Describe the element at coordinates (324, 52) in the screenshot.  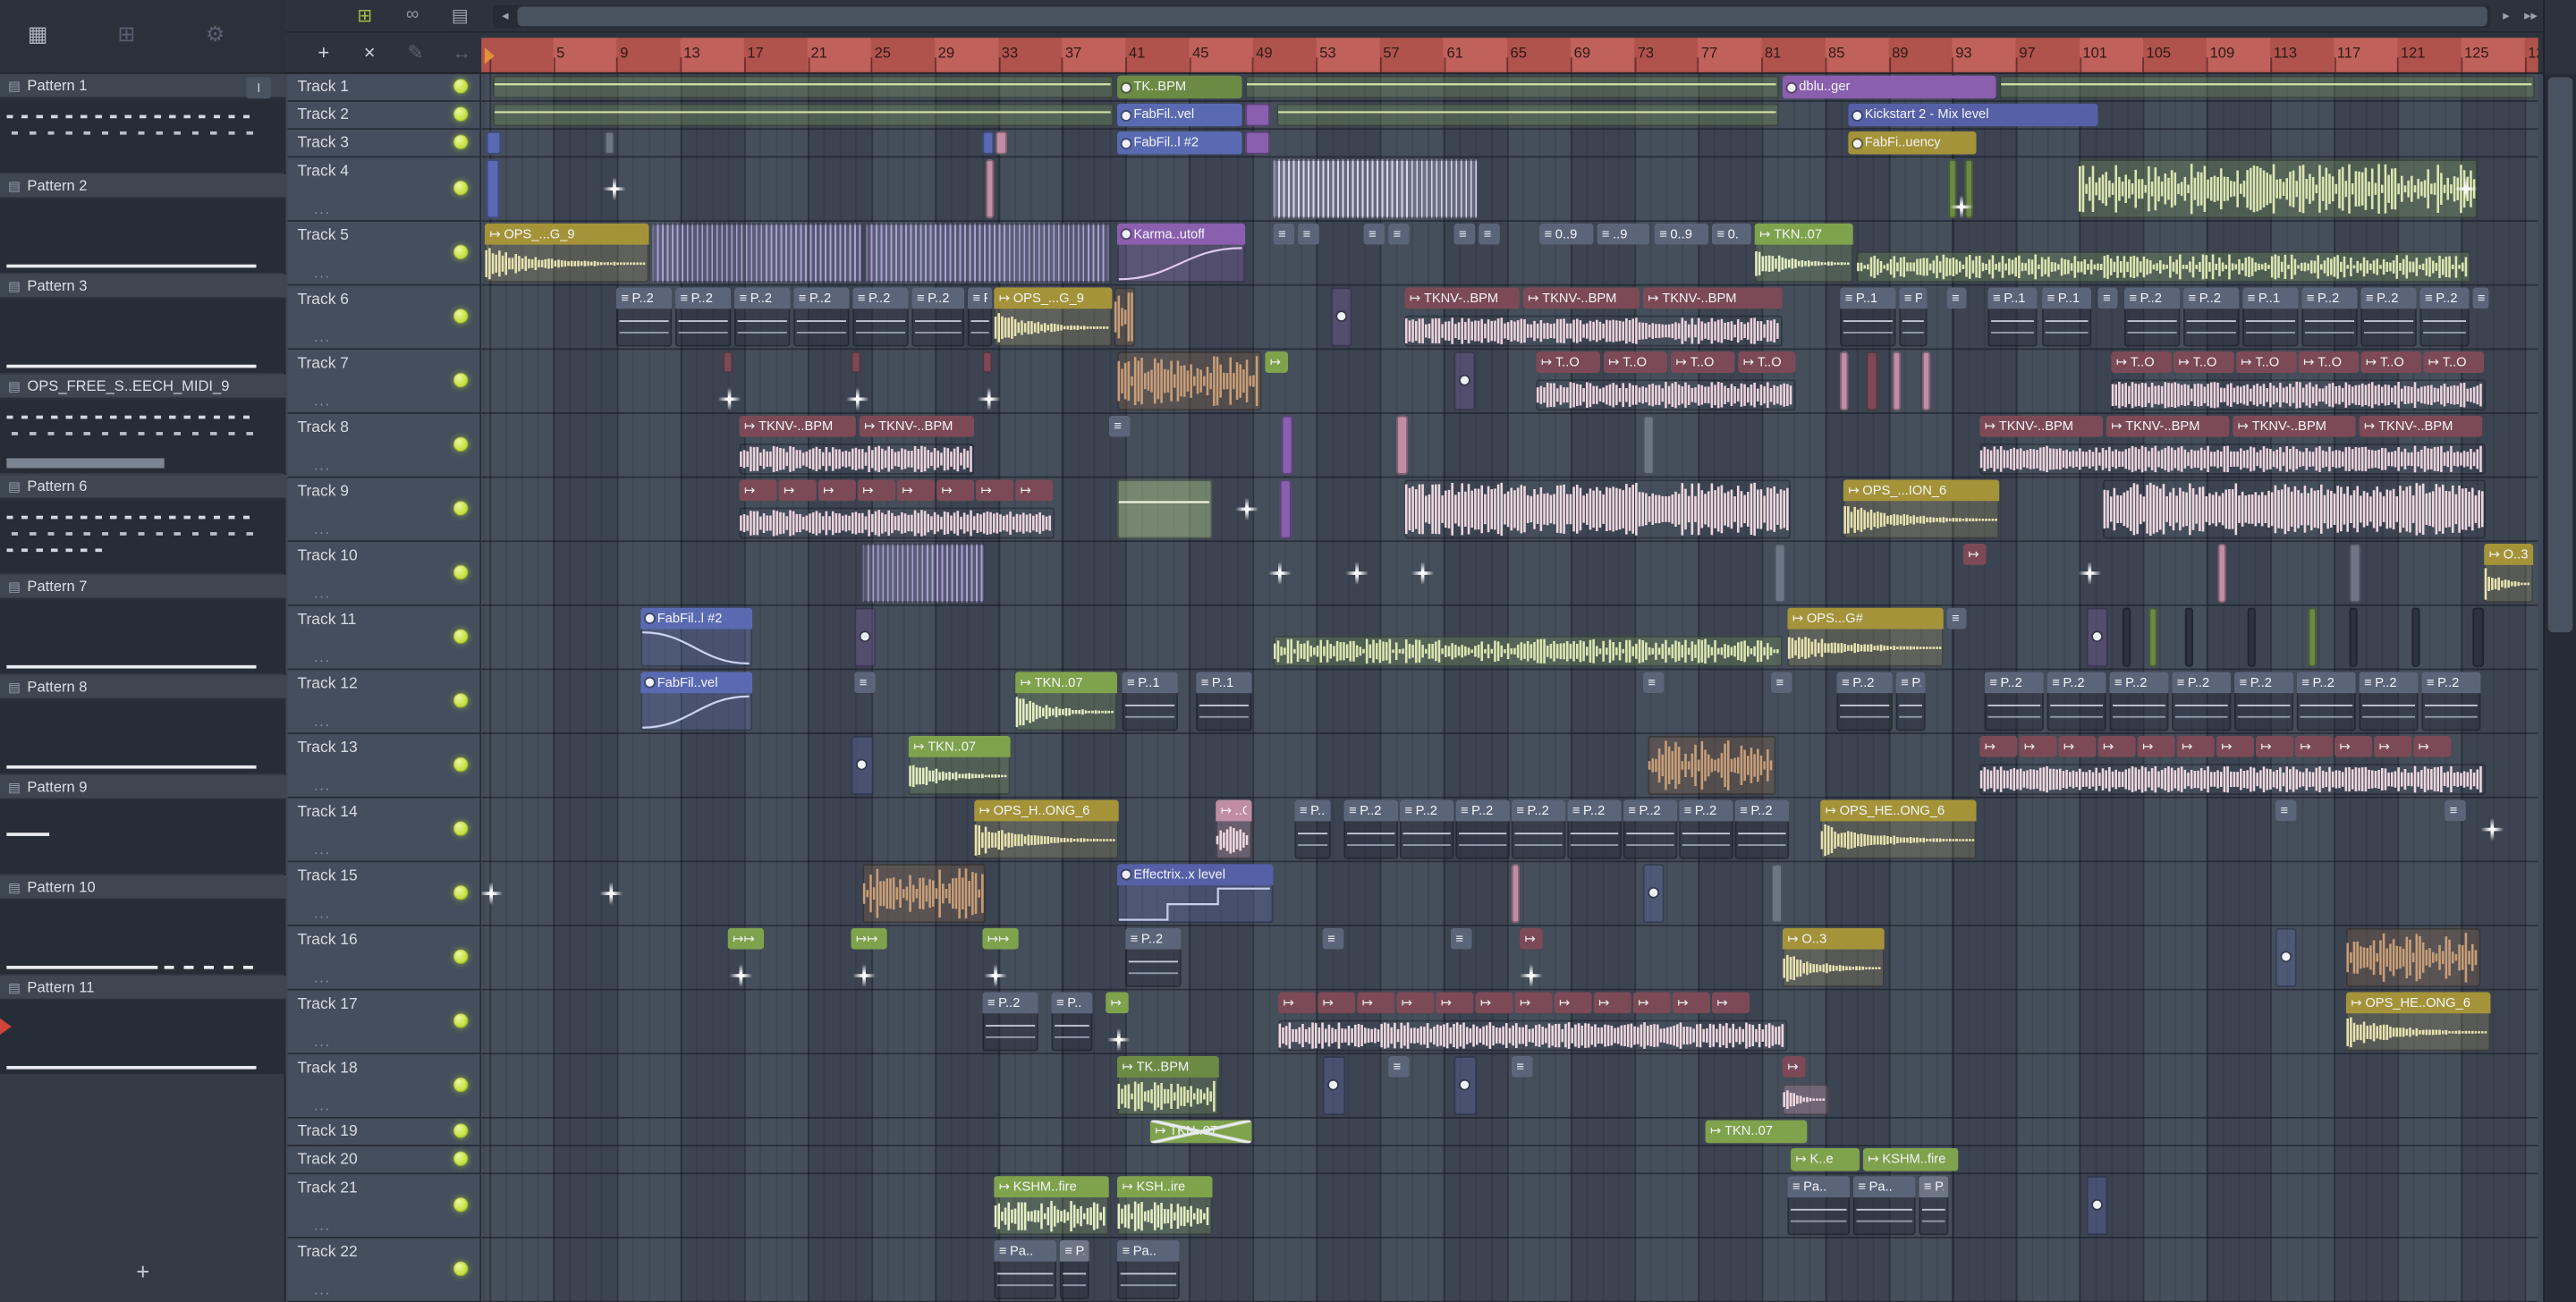
I see `add-button: +` at that location.